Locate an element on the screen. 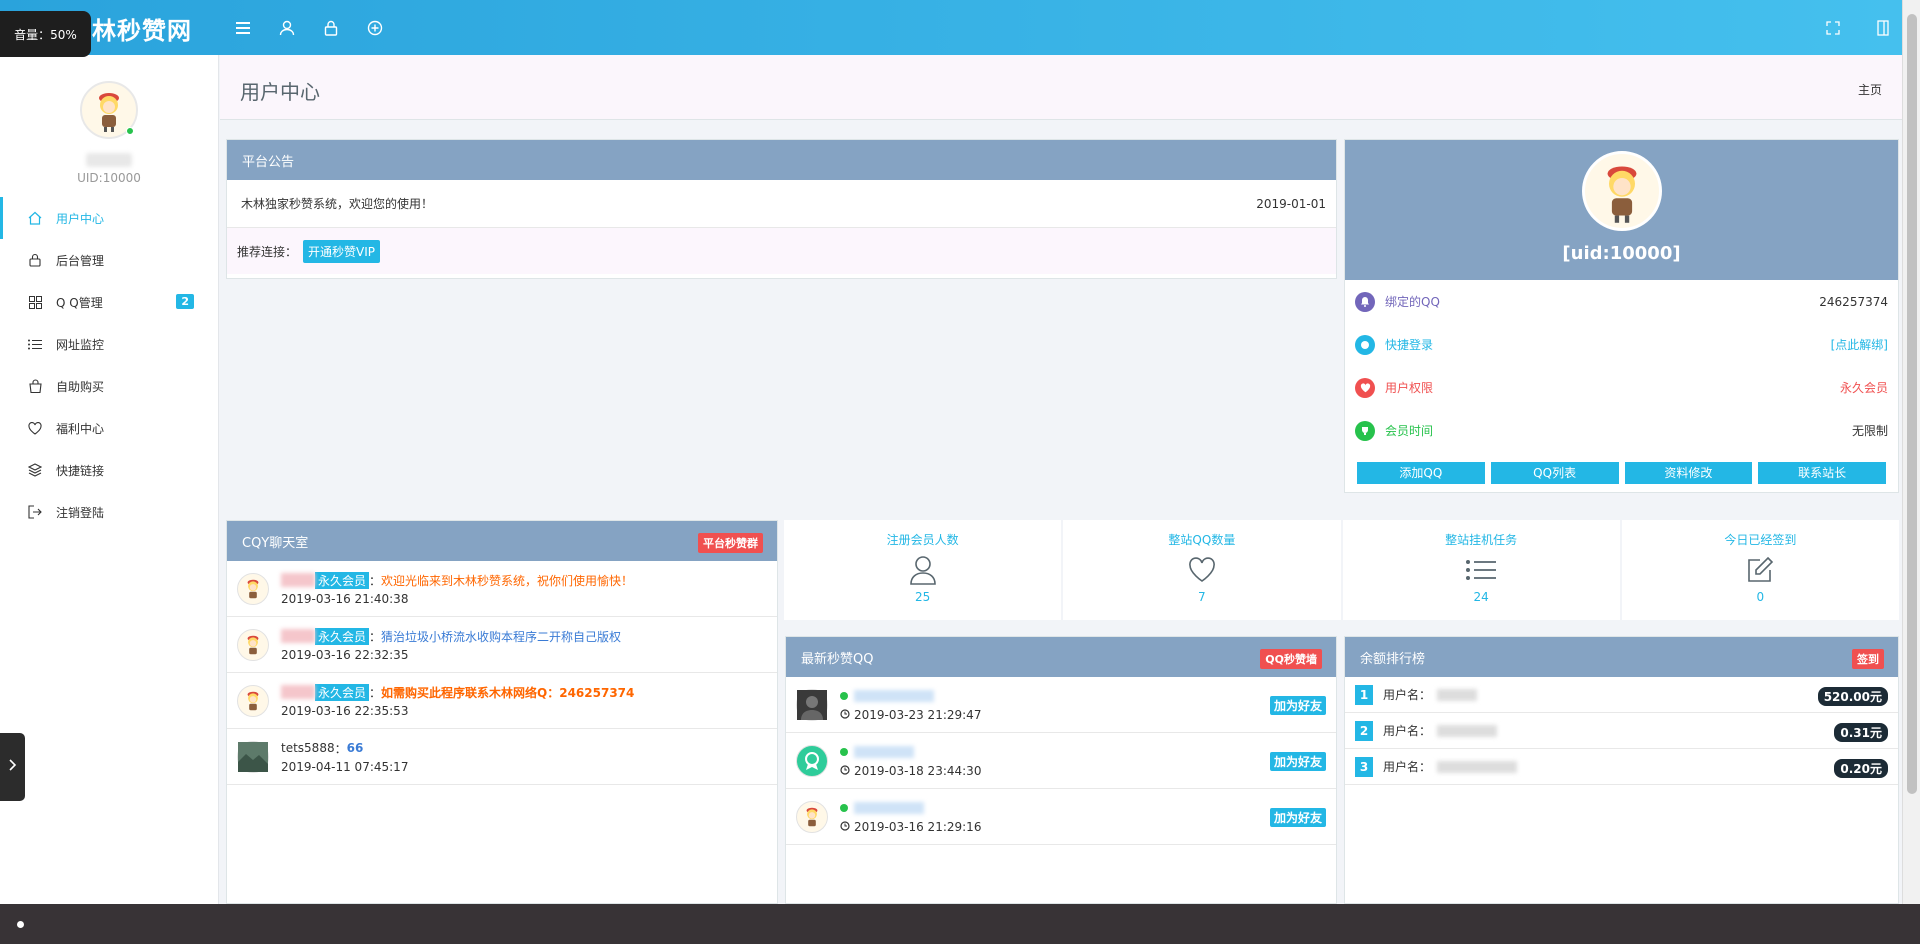 Image resolution: width=1920 pixels, height=944 pixels. unbind-link: [点此解绑] is located at coordinates (1859, 344).